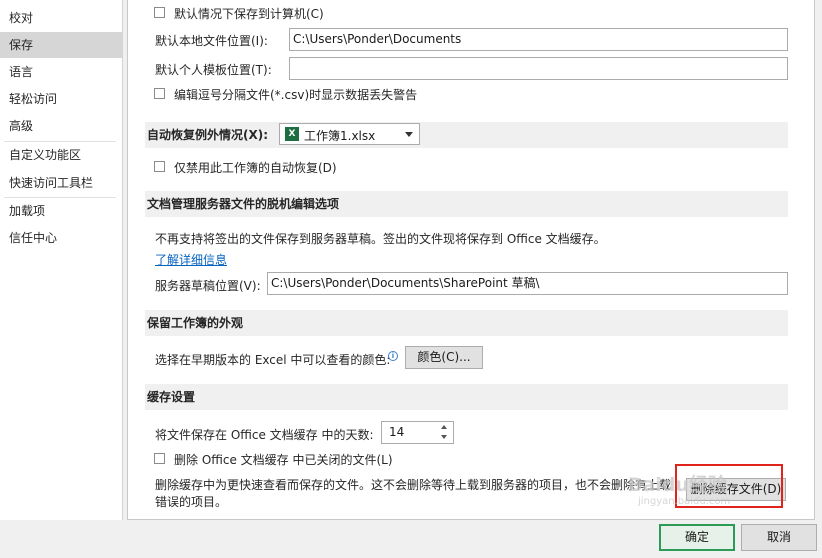  I want to click on cache-days-spinner: 14, so click(417, 432).